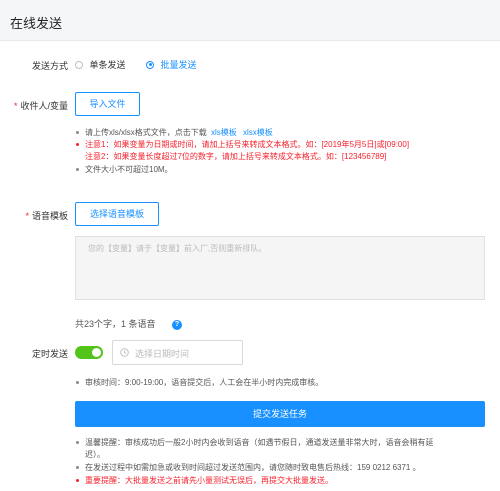  What do you see at coordinates (150, 64) in the screenshot?
I see `radio-batch-icon` at bounding box center [150, 64].